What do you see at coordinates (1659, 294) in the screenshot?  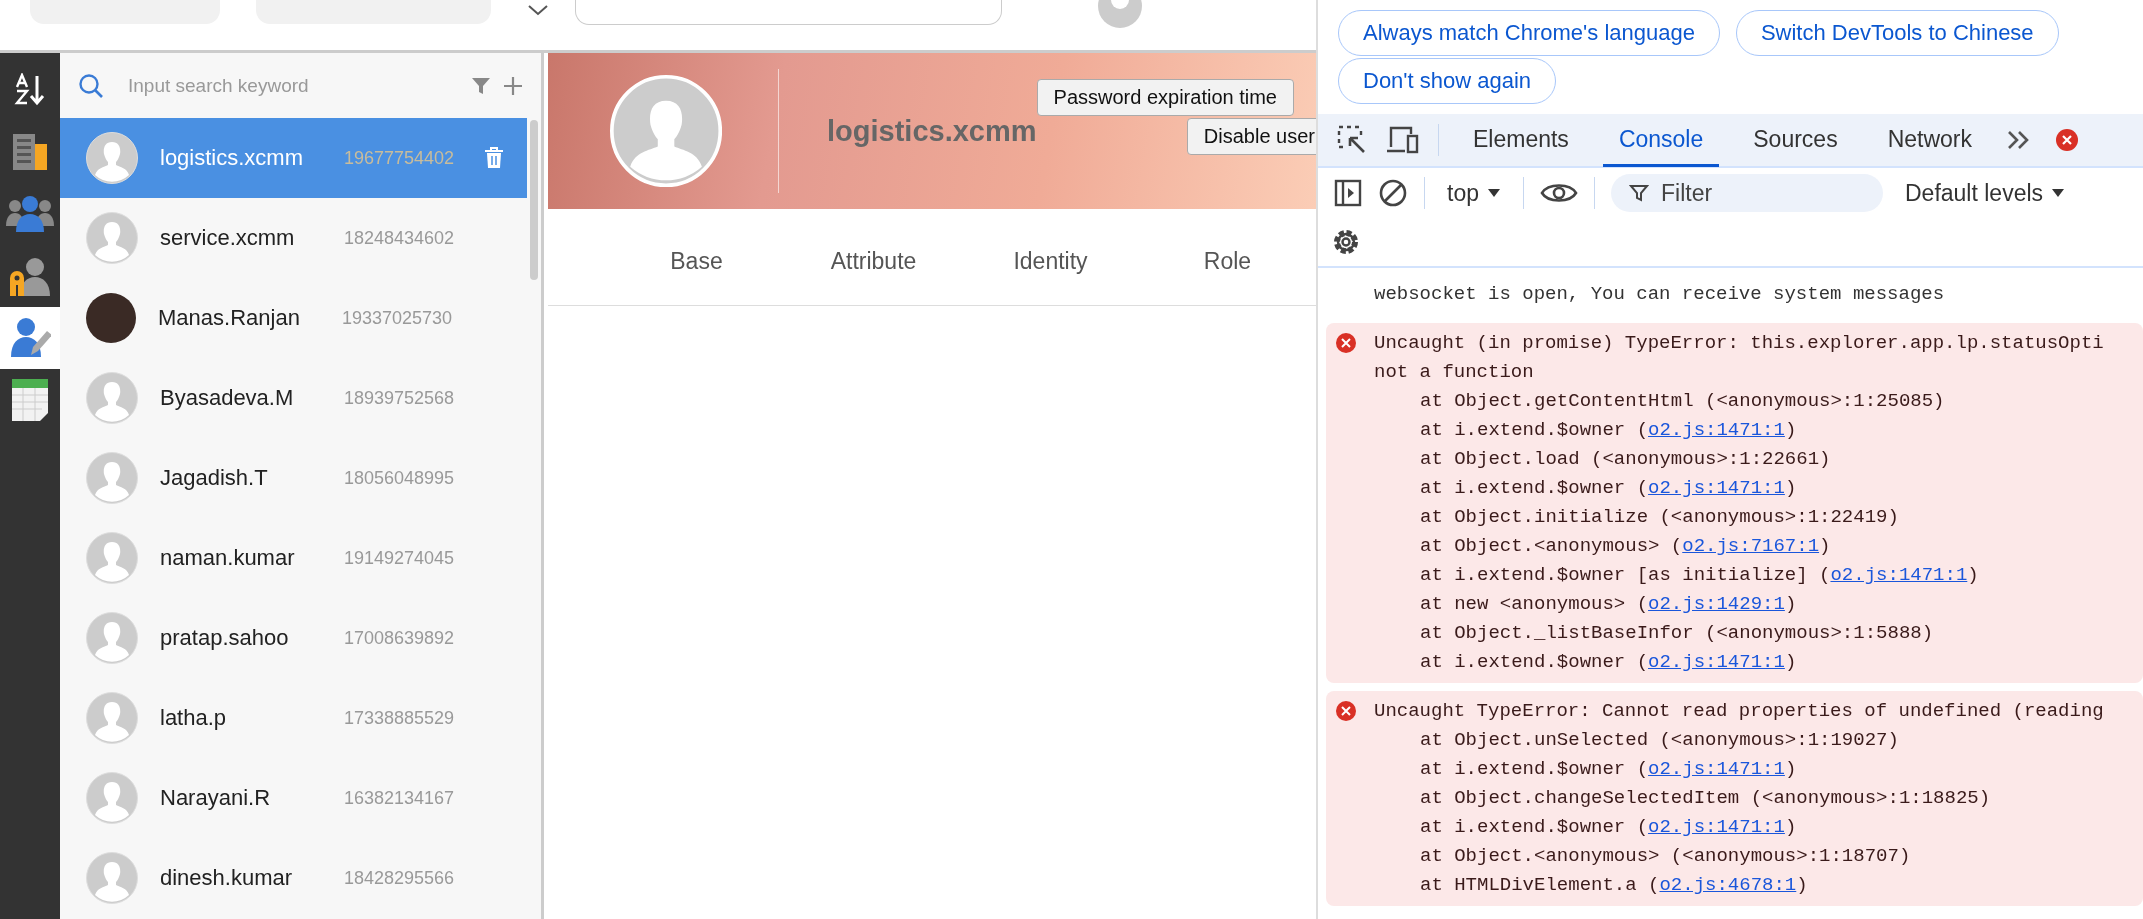 I see `console-text: websocket is open, You can receive system messages` at bounding box center [1659, 294].